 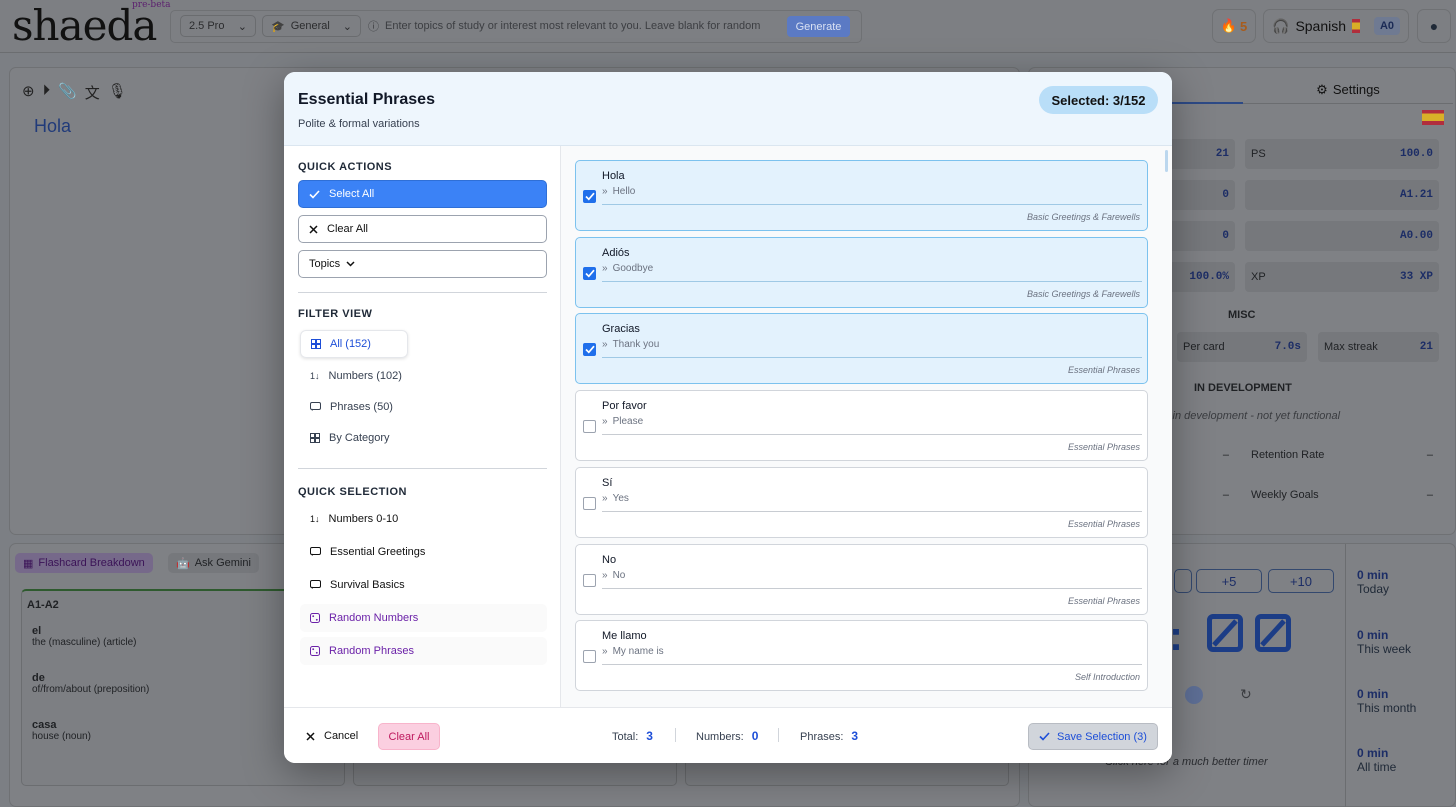 What do you see at coordinates (350, 438) in the screenshot?
I see `filter-by-category: By Category` at bounding box center [350, 438].